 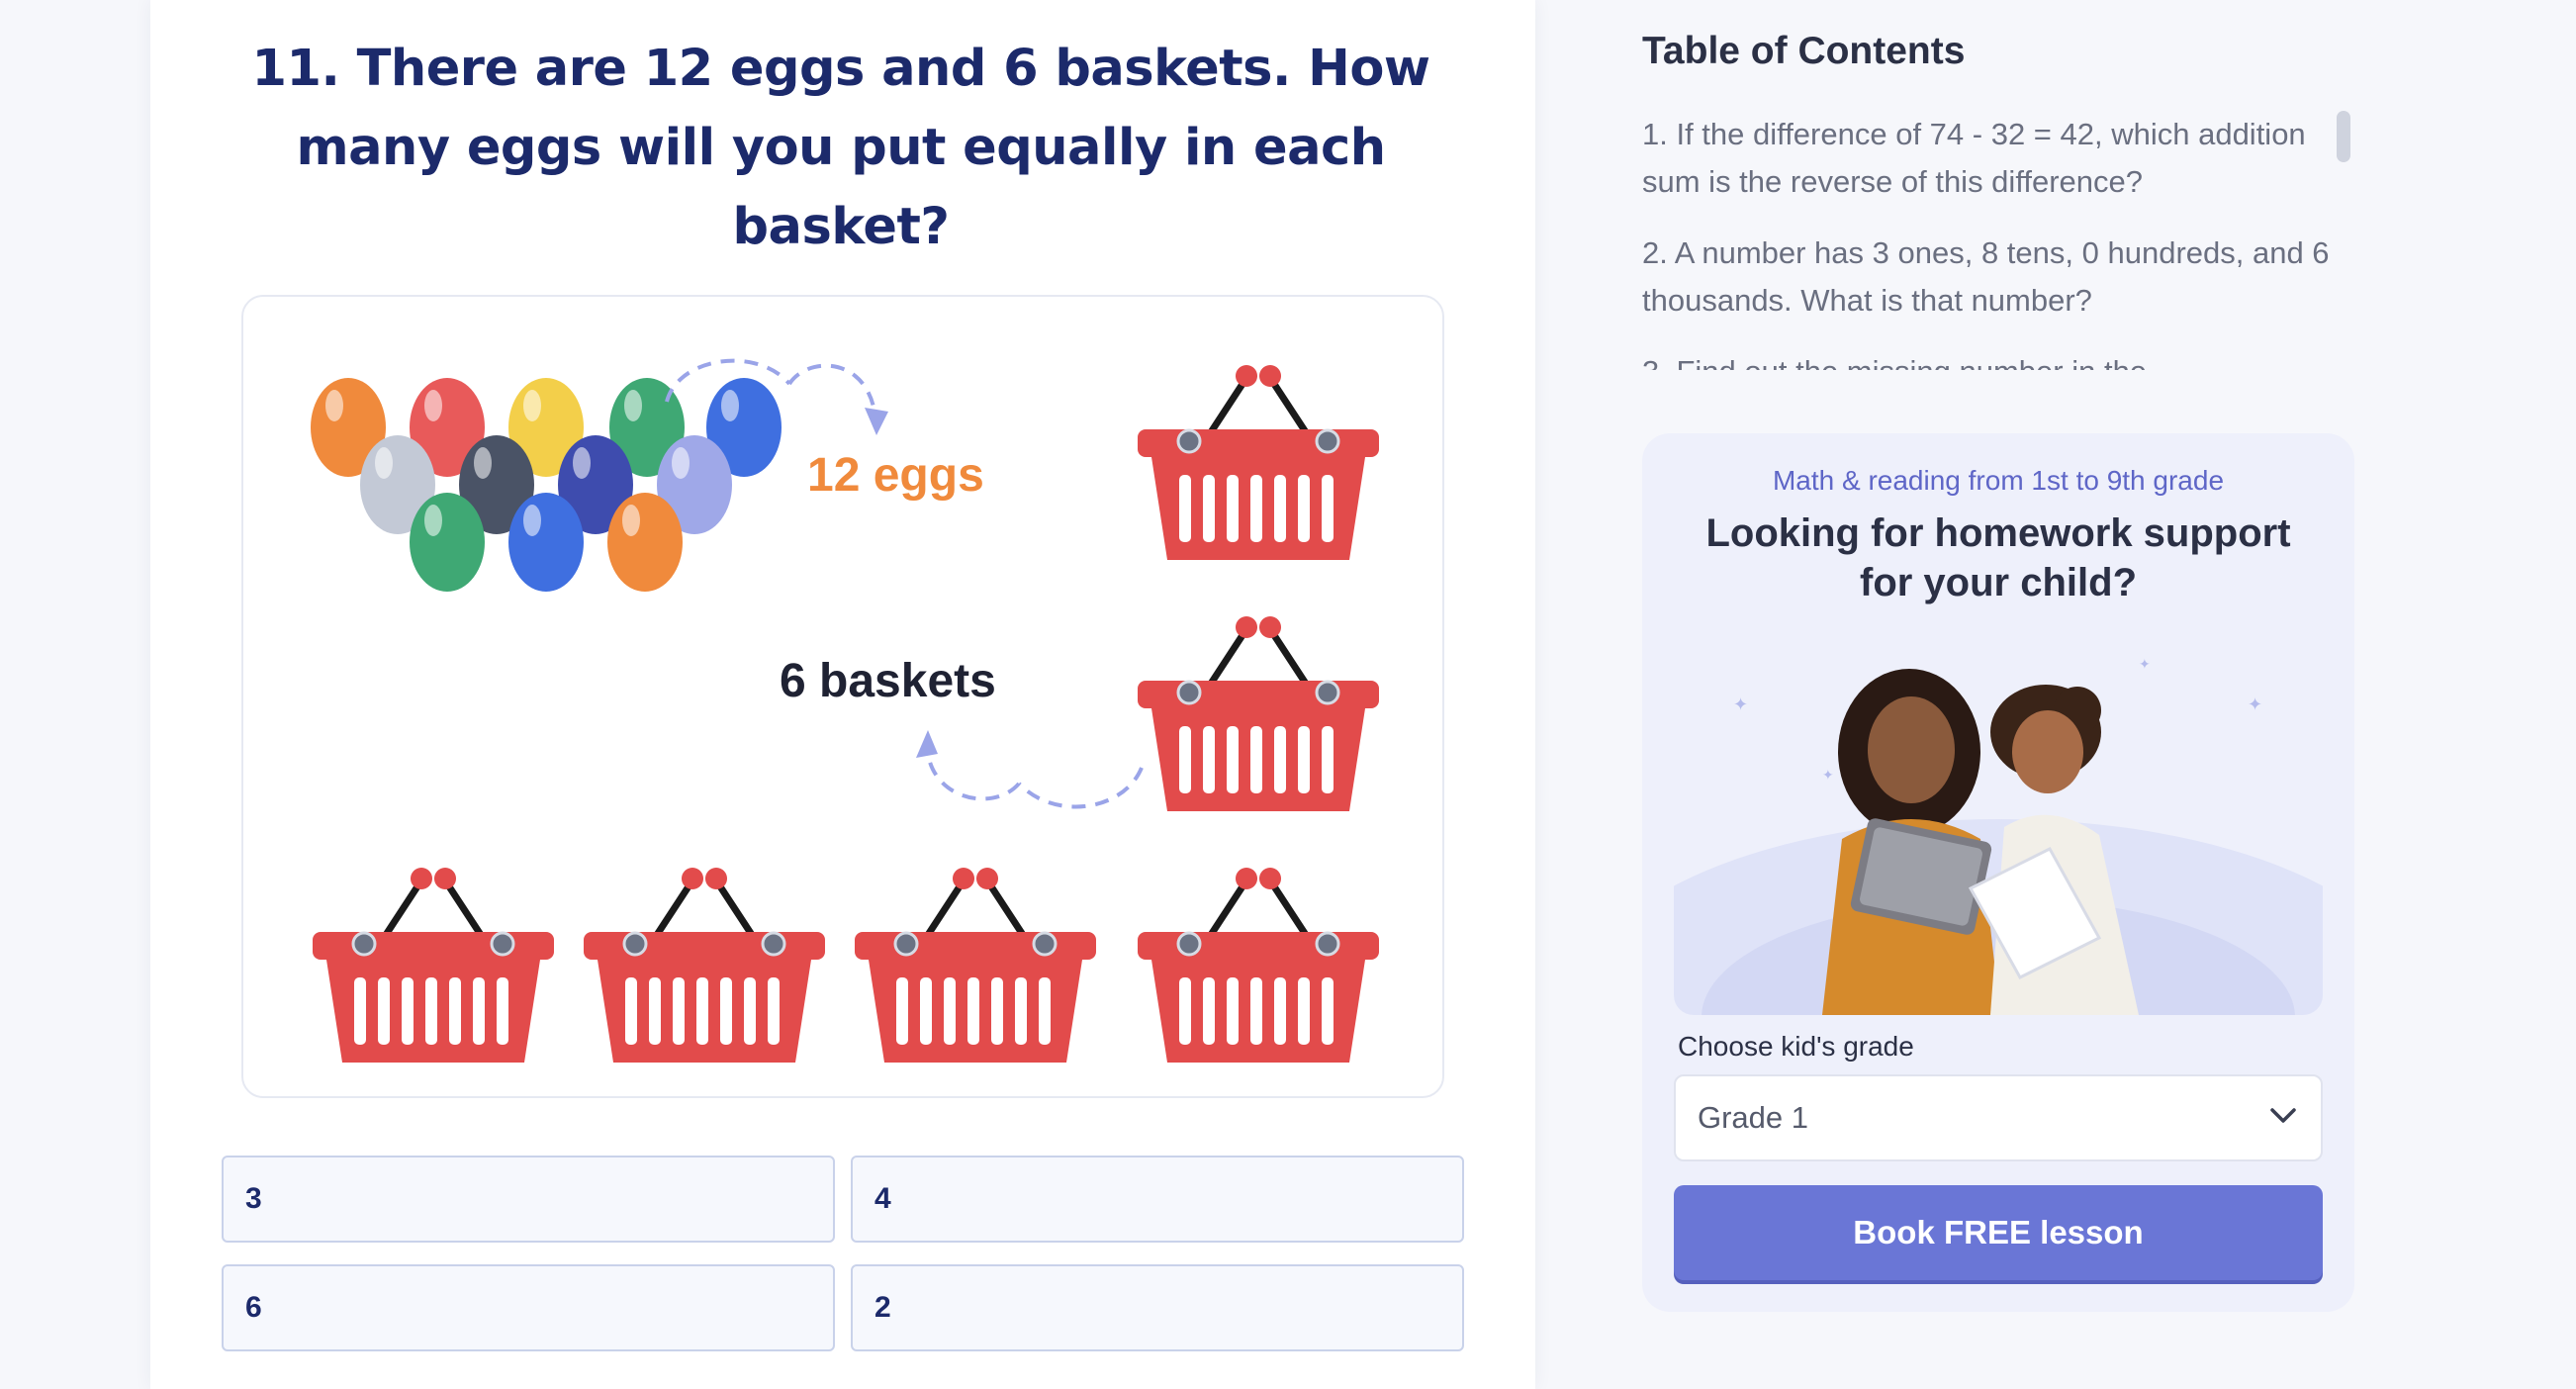 I want to click on eggs-label: 12 eggs, so click(x=896, y=475).